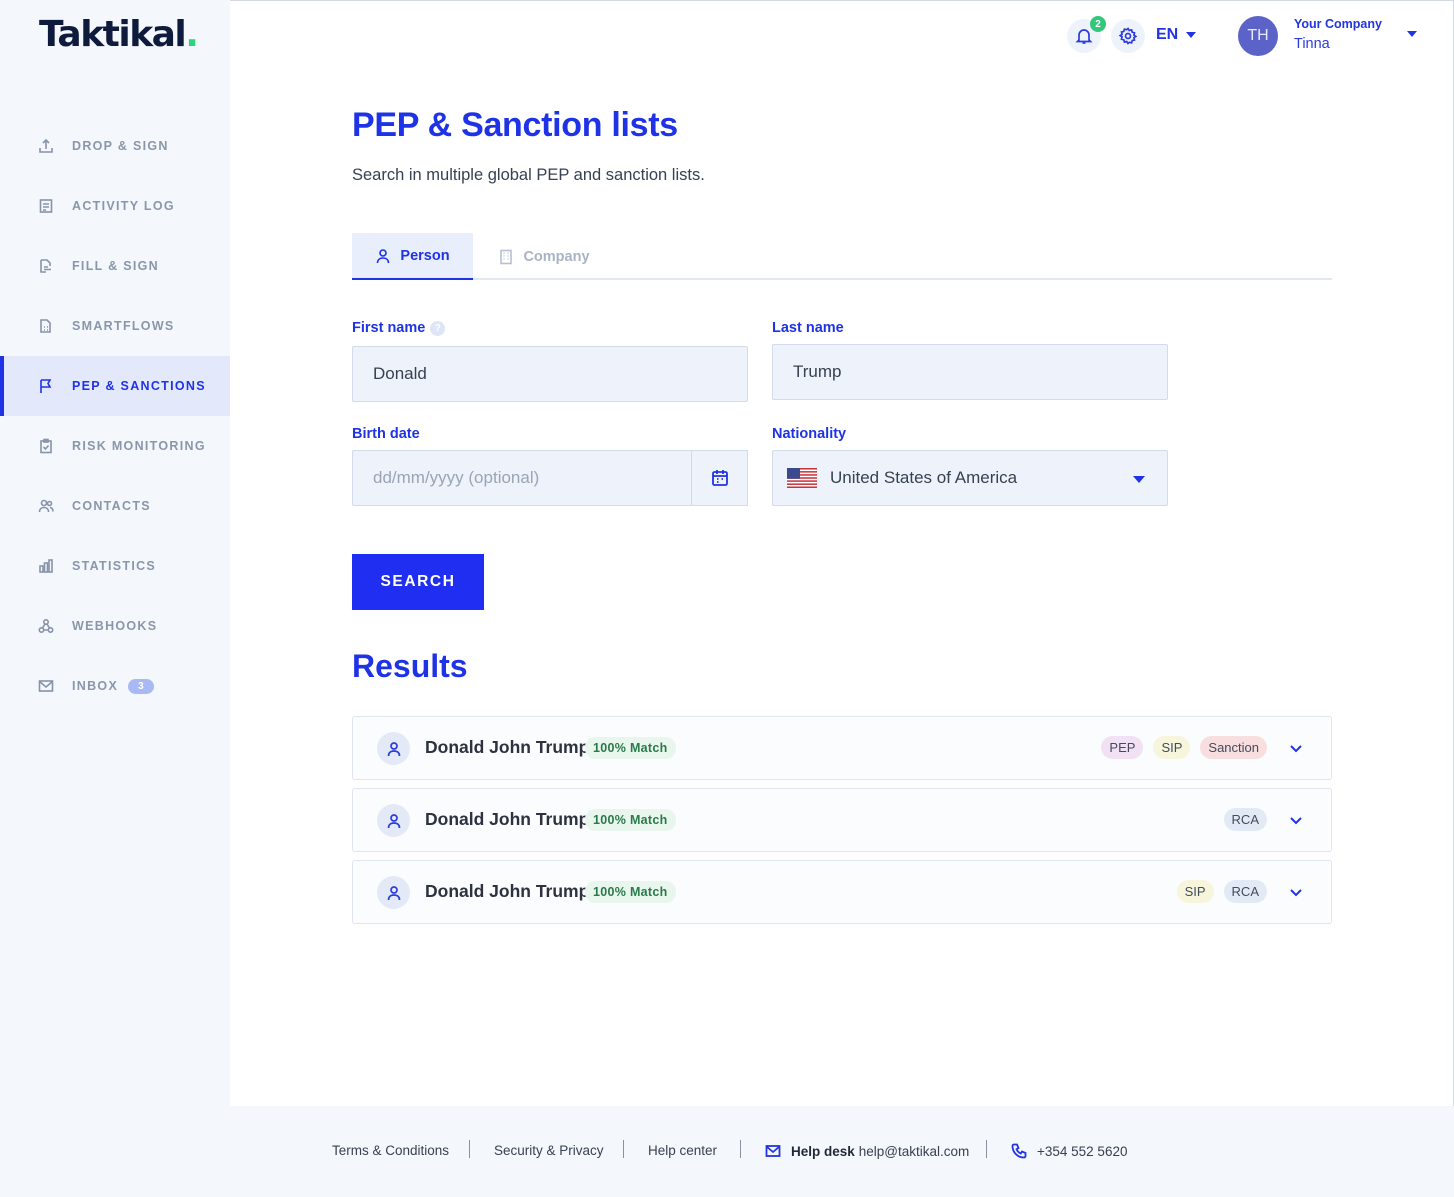 Image resolution: width=1454 pixels, height=1197 pixels. What do you see at coordinates (438, 328) in the screenshot?
I see `help-icon: ?` at bounding box center [438, 328].